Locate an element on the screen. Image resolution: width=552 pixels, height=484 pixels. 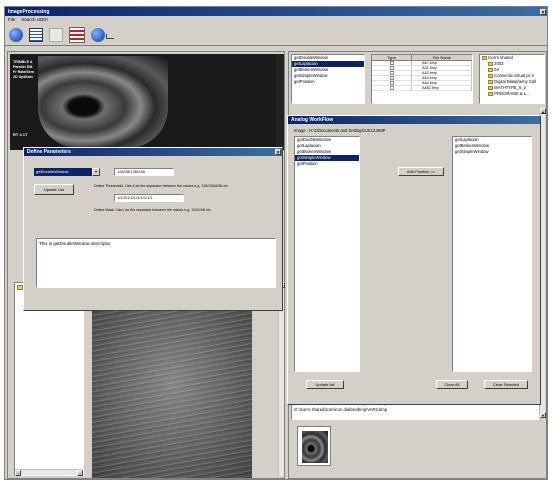
workflow-title-bar: Analog WorkFlow is located at coordinates (414, 120).